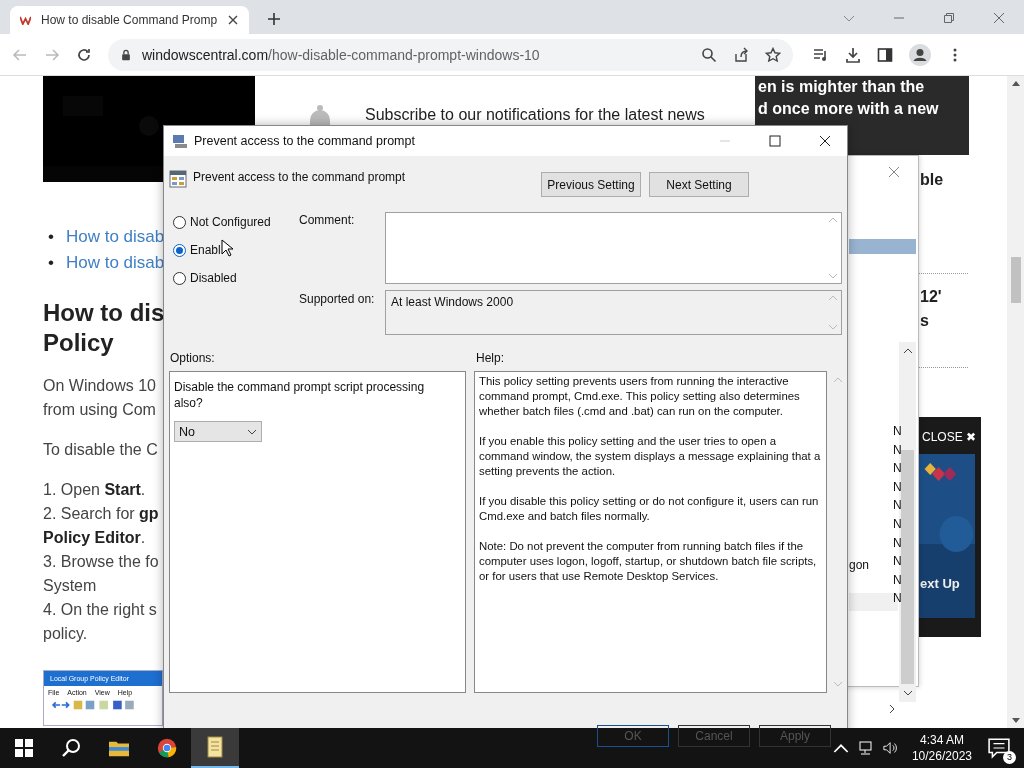  What do you see at coordinates (213, 278) in the screenshot?
I see `radio-label: Disabled` at bounding box center [213, 278].